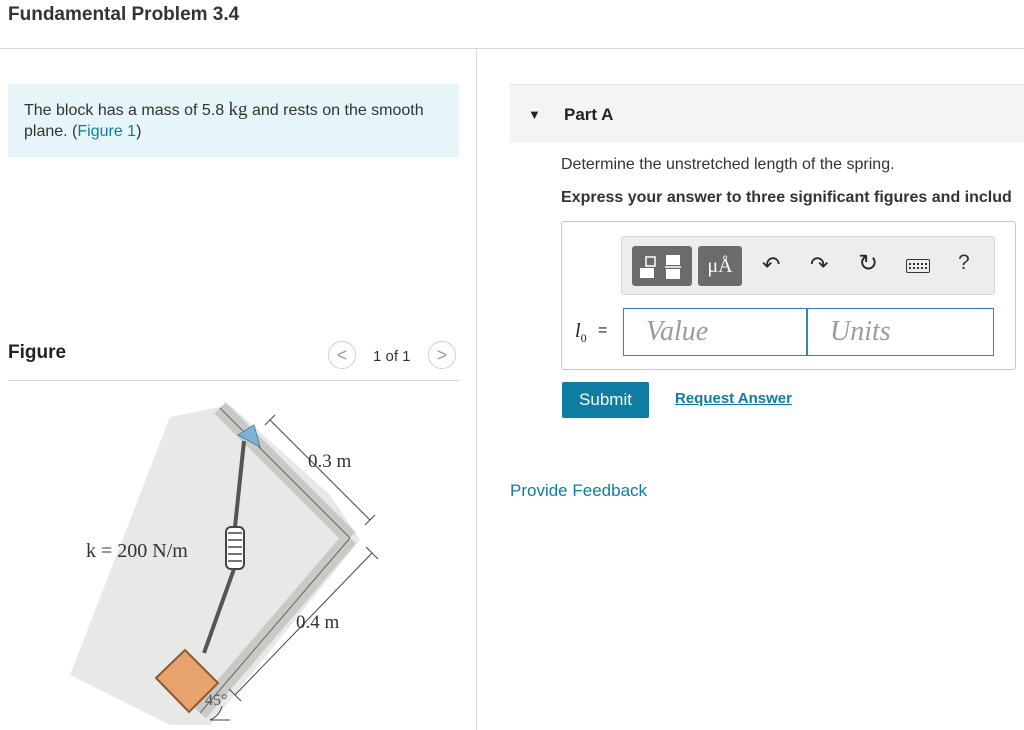 The image size is (1024, 730). I want to click on part-a-header: ▼ Part A, so click(767, 113).